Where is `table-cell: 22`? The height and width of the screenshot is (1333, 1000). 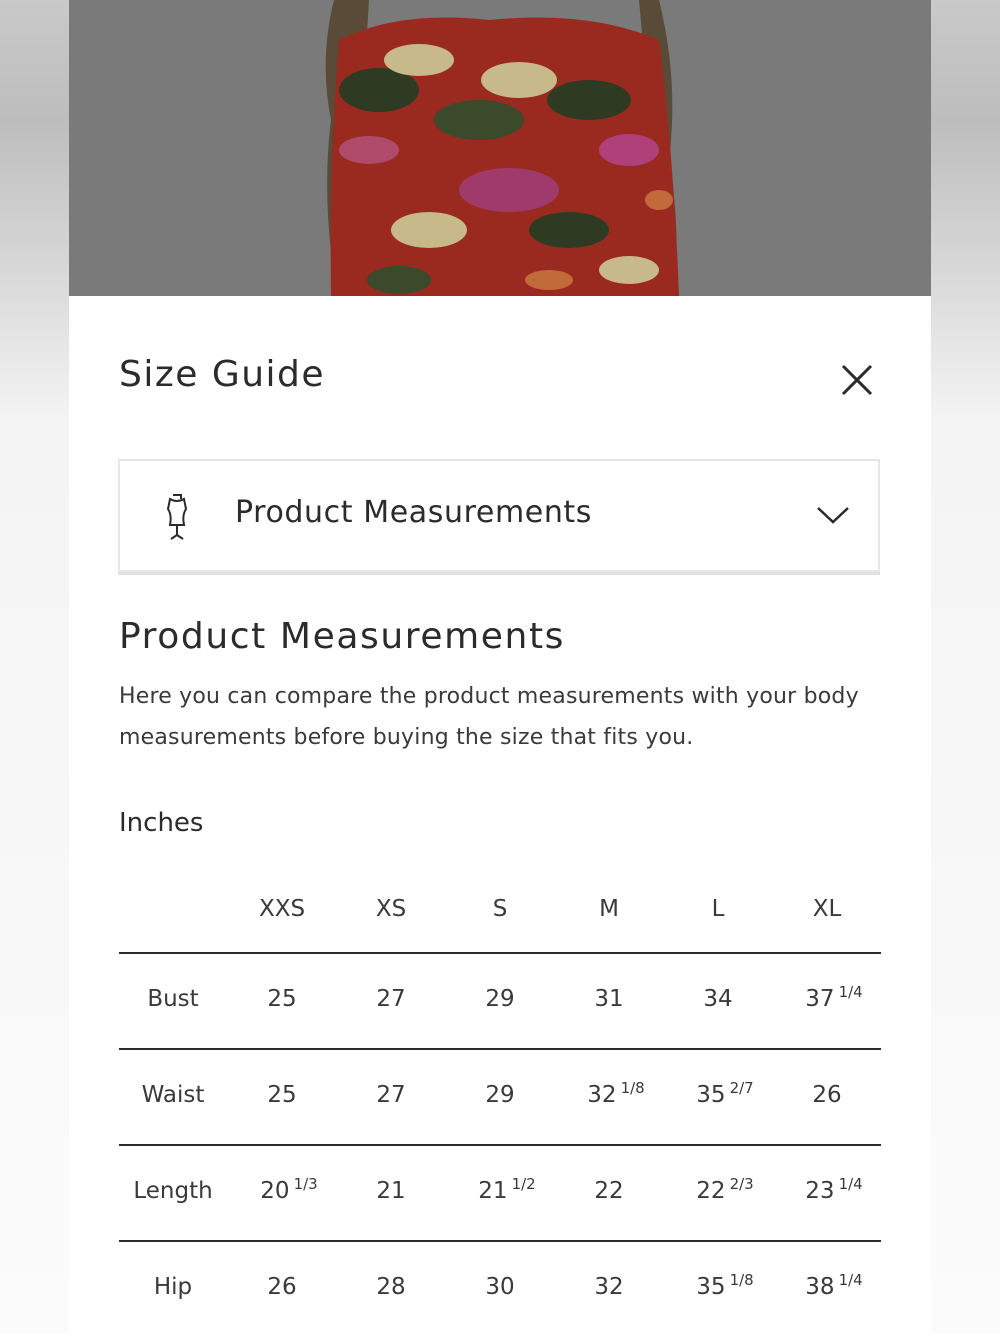
table-cell: 22 is located at coordinates (609, 1191).